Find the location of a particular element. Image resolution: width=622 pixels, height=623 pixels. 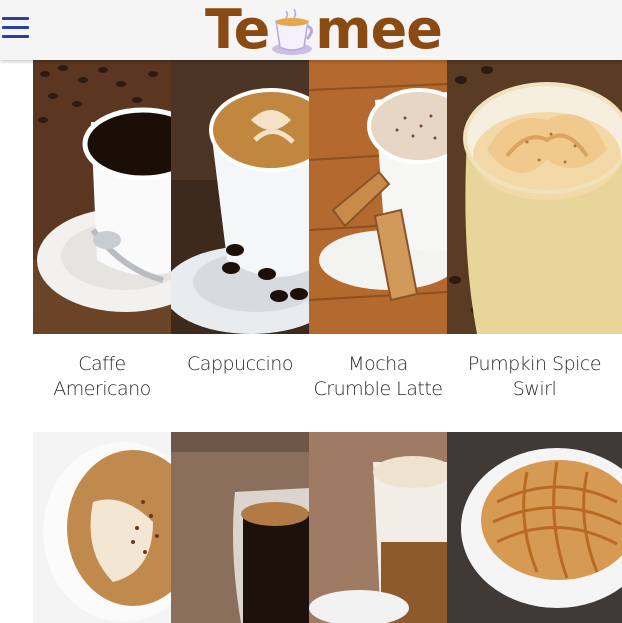

product-label-cappuccino: Cappuccino is located at coordinates (240, 383).